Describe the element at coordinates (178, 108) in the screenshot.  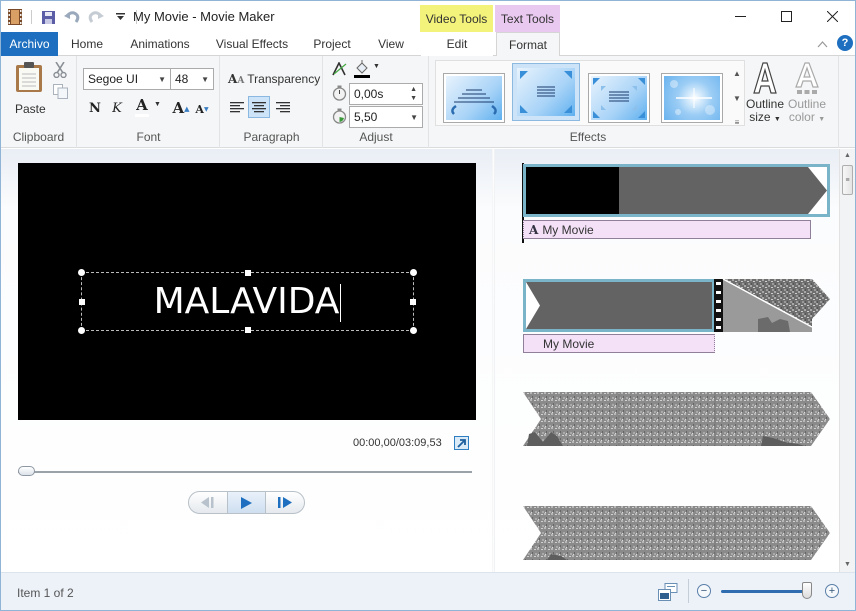
I see `grow-font-label: A` at that location.